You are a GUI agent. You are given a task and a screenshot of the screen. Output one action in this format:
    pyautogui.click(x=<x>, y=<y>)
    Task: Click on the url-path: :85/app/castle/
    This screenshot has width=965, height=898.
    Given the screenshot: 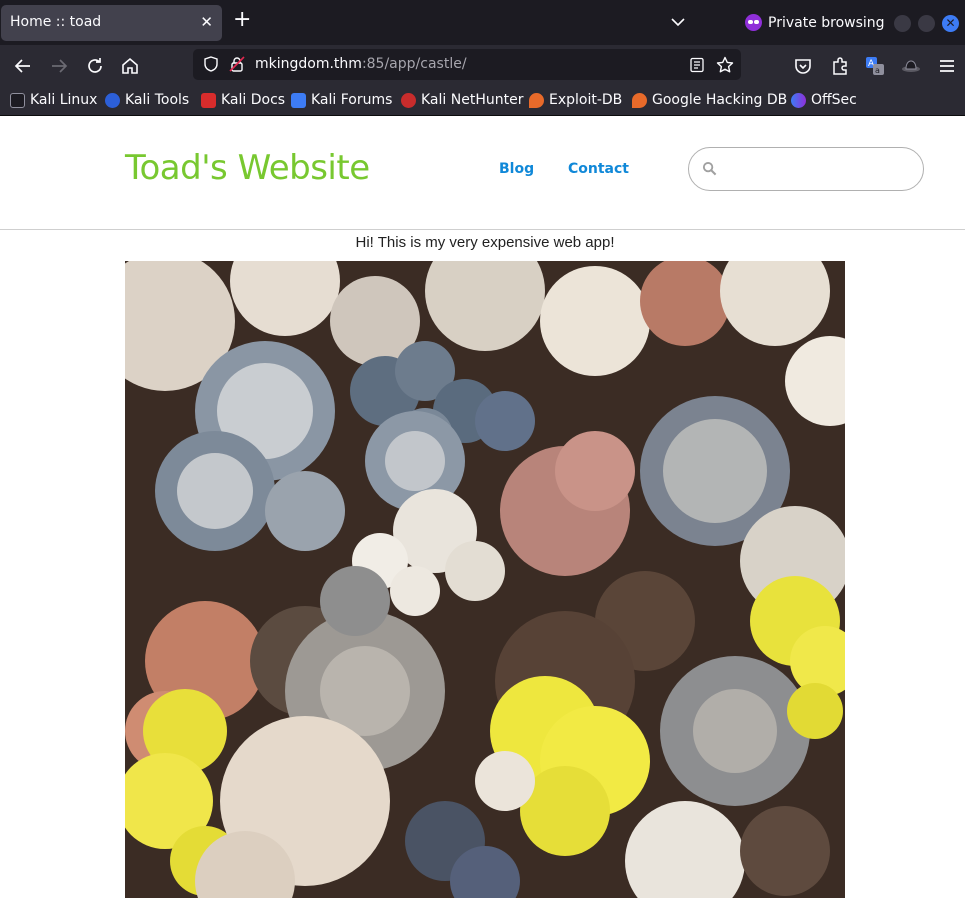 What is the action you would take?
    pyautogui.click(x=414, y=64)
    